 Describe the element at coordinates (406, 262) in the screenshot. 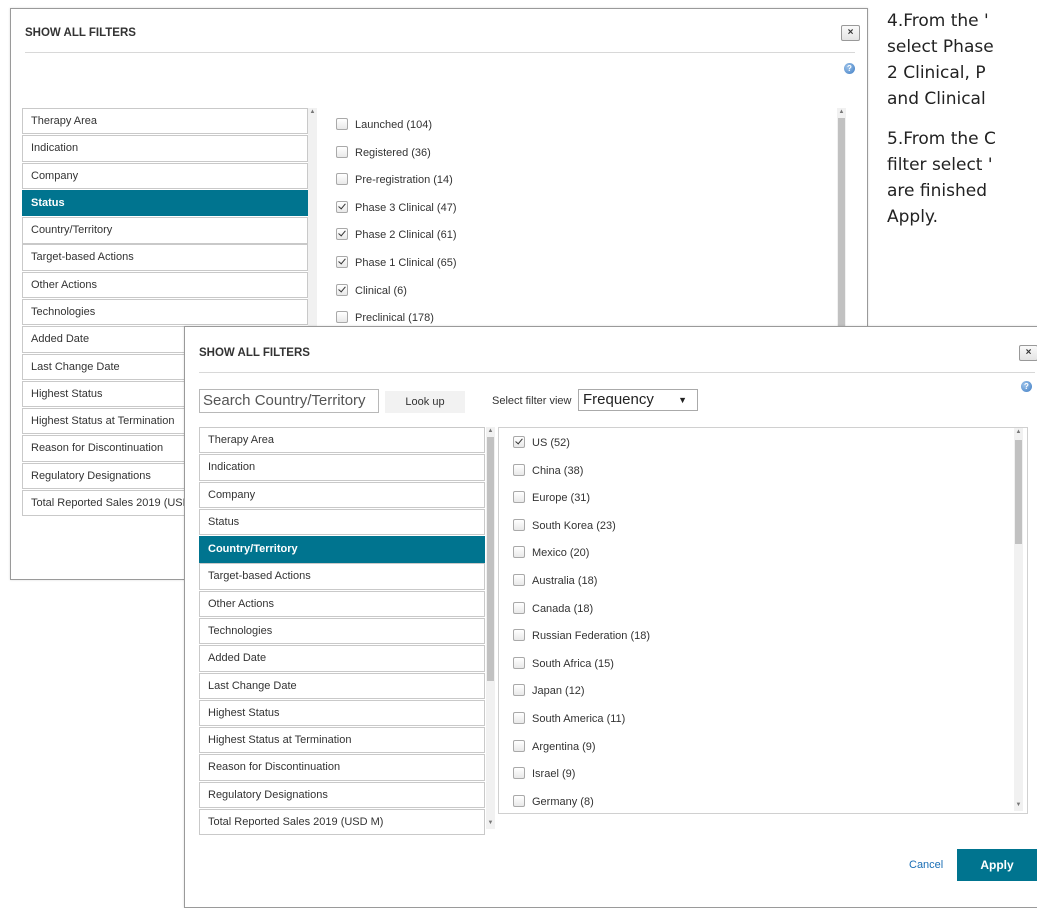

I see `option-label: Phase 1 Clinical (65)` at that location.